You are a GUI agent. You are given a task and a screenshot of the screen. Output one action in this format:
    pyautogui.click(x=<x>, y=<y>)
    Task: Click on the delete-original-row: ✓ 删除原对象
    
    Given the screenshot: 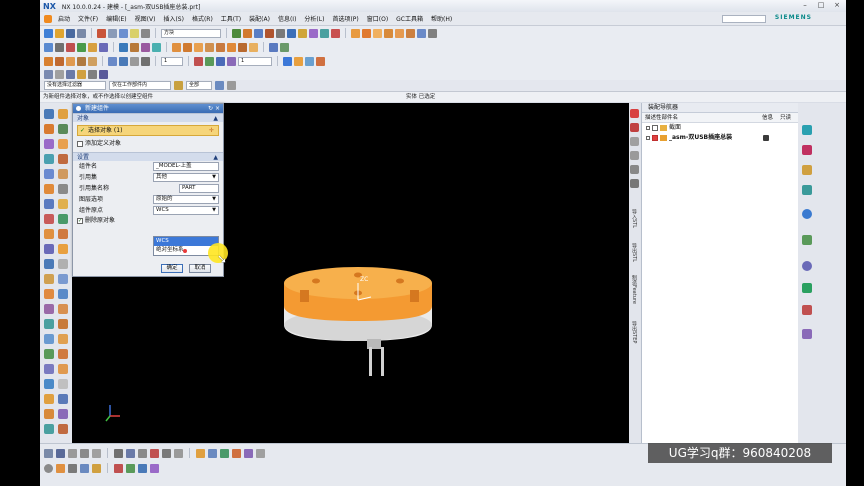 What is the action you would take?
    pyautogui.click(x=148, y=221)
    